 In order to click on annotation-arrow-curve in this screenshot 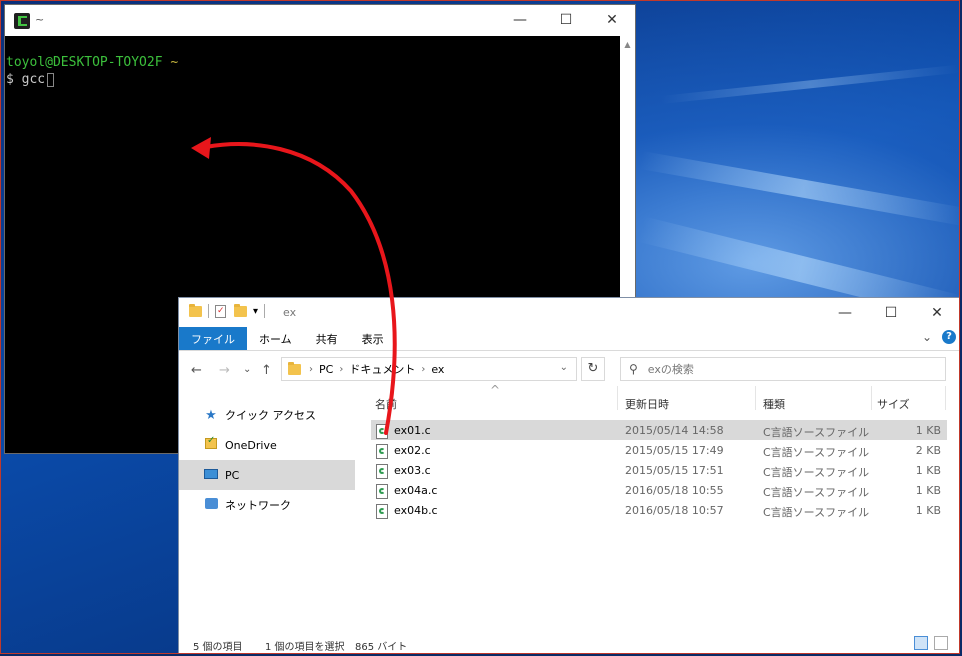, I will do `click(300, 288)`.